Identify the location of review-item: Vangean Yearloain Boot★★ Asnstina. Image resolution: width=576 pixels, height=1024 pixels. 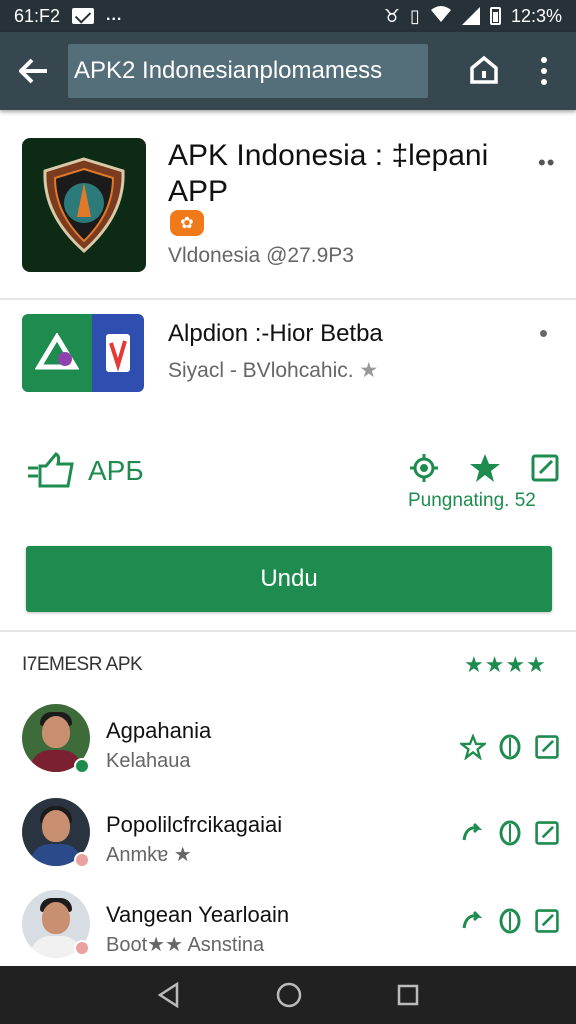
(288, 931).